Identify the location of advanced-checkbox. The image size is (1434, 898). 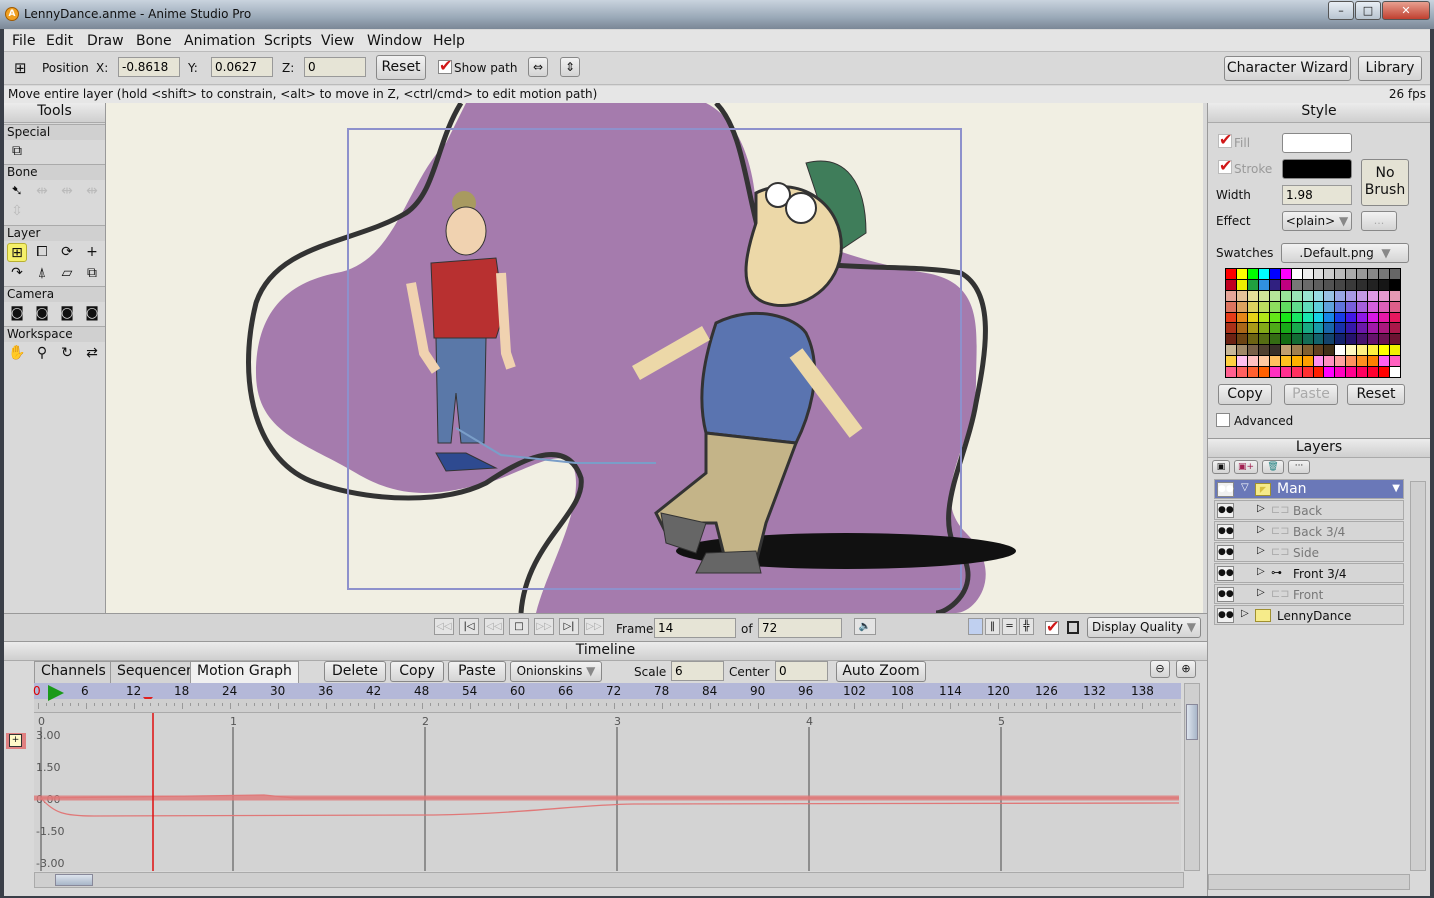
(1223, 420).